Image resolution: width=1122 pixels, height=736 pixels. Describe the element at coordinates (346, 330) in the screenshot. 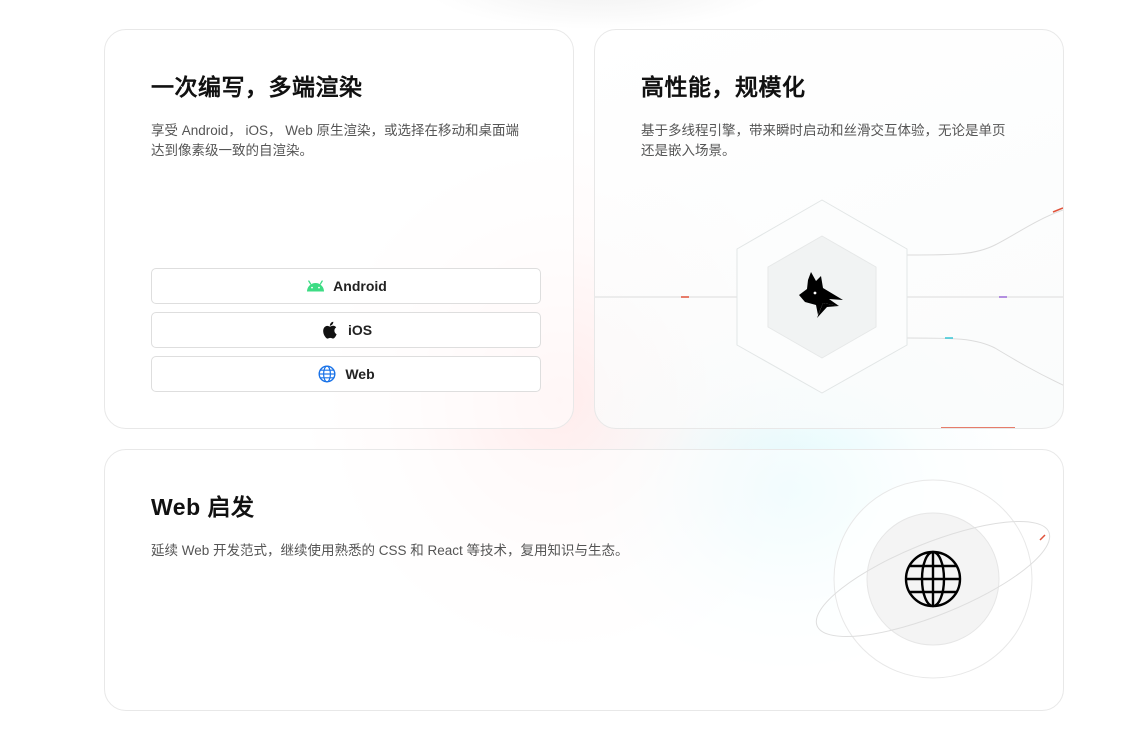

I see `ios-button: iOS` at that location.